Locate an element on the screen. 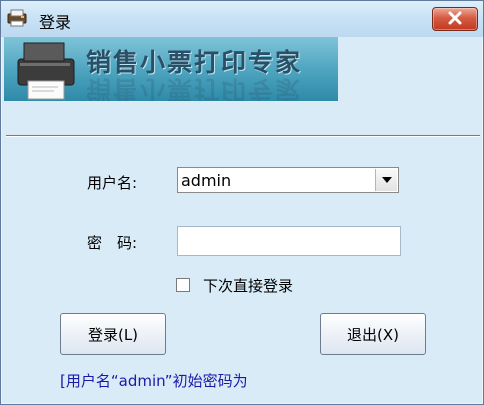 The height and width of the screenshot is (405, 484). exit-button-label: 退出(X) is located at coordinates (373, 334).